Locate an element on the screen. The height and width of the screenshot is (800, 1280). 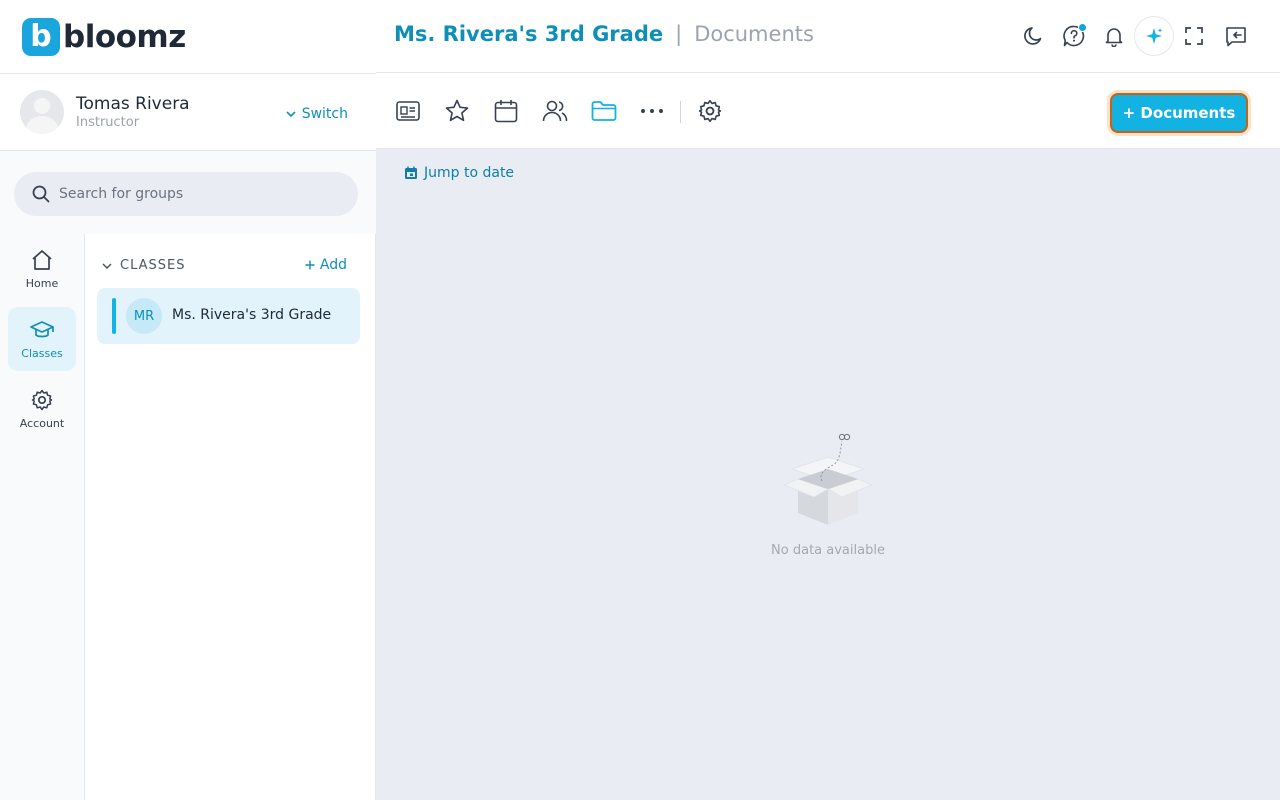
class-list-item: MR Ms. Rivera's 3rd Grade is located at coordinates (228, 316).